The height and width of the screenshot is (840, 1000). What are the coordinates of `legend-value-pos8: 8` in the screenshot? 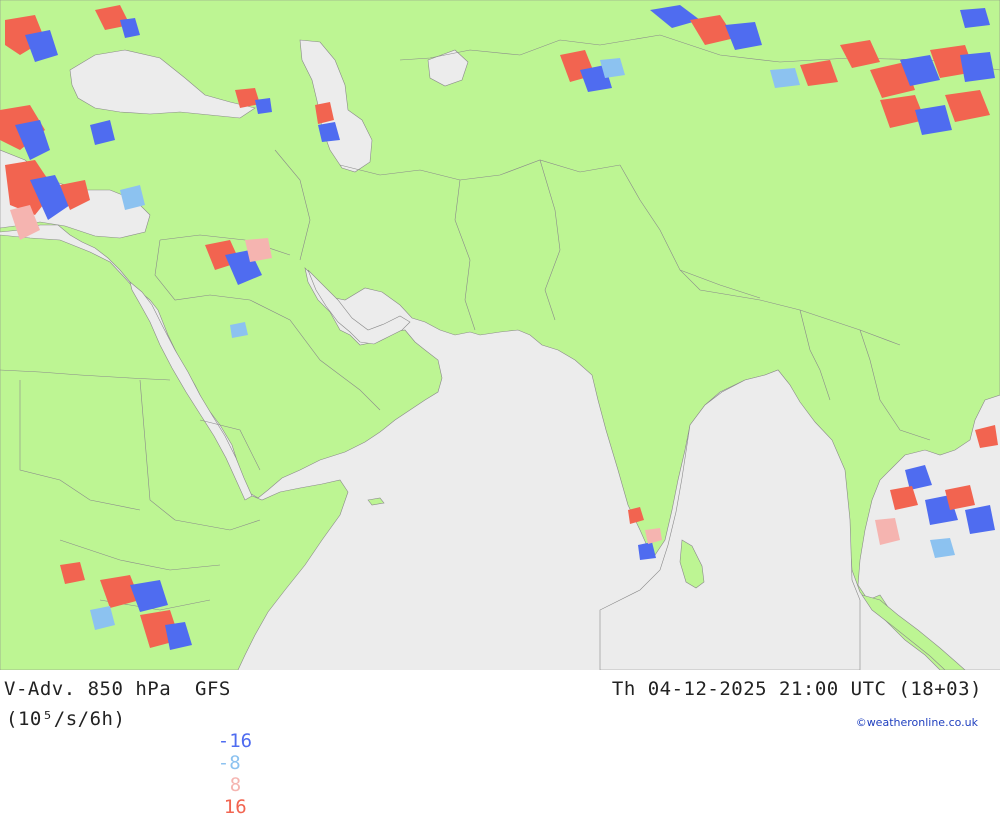 It's located at (235, 785).